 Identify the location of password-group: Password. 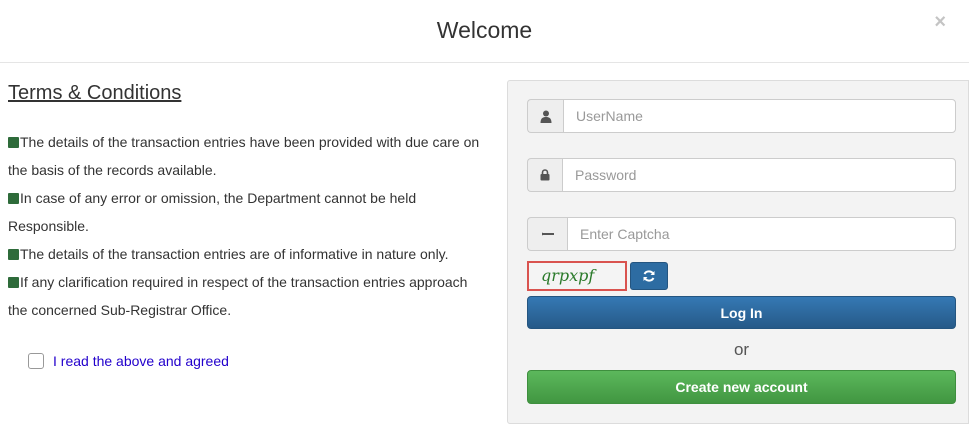
(741, 175).